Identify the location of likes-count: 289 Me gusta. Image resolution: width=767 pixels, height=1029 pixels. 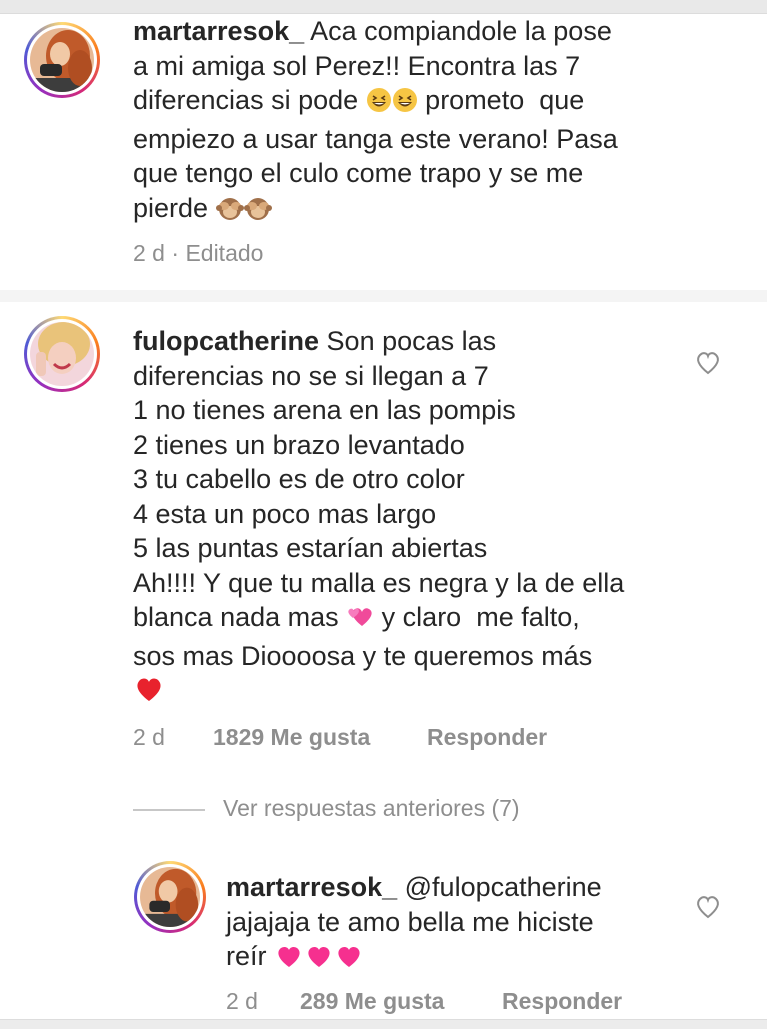
(372, 1001).